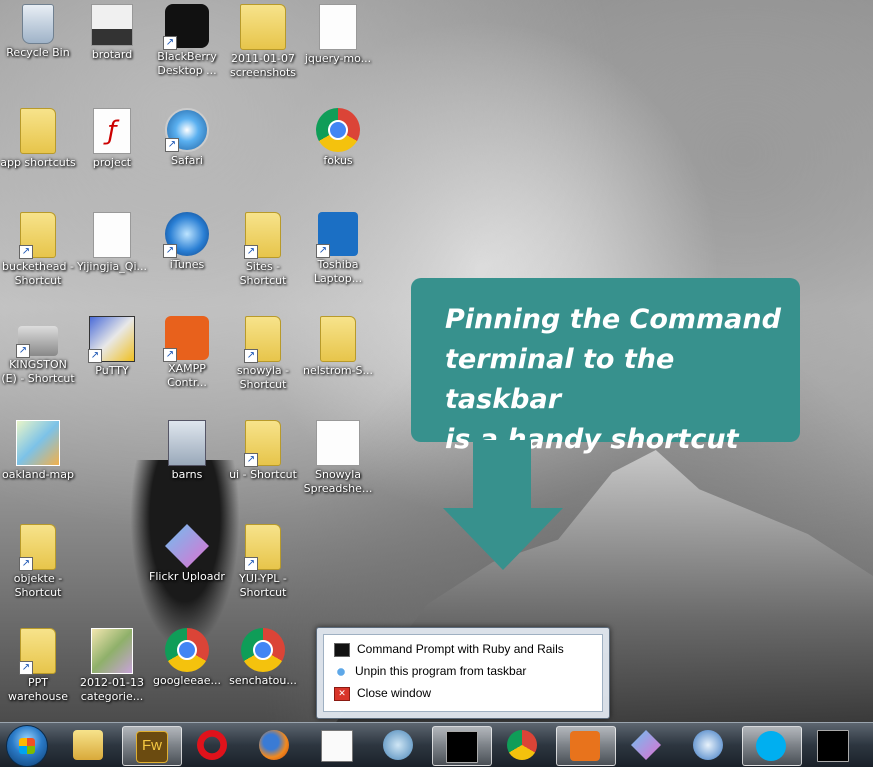 The height and width of the screenshot is (767, 873). I want to click on annotation-line: Pinning the Command, so click(613, 319).